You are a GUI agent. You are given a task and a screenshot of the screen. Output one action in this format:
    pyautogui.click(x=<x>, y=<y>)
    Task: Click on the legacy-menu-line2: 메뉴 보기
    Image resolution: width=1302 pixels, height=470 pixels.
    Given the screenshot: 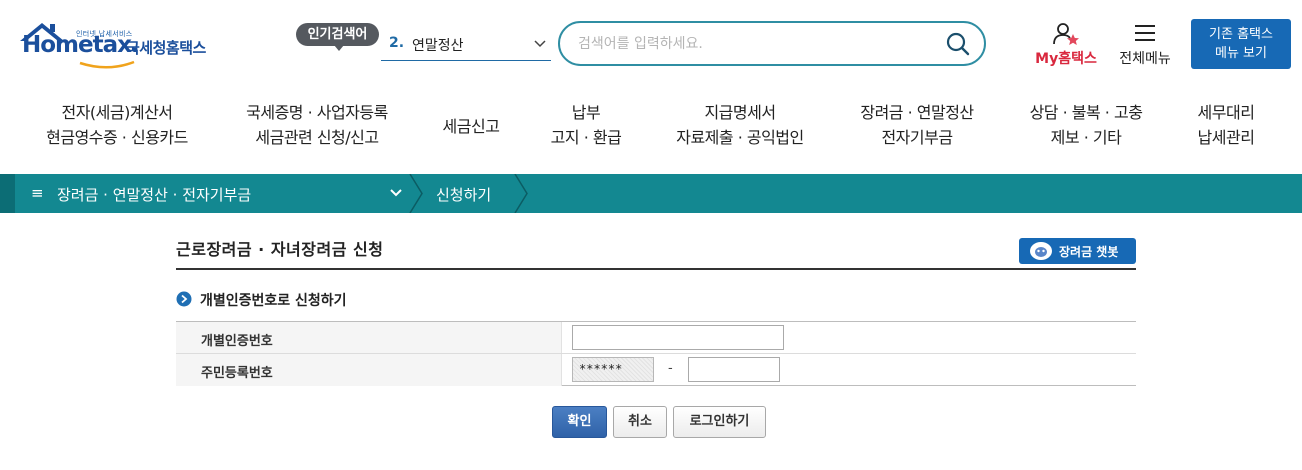 What is the action you would take?
    pyautogui.click(x=1241, y=53)
    